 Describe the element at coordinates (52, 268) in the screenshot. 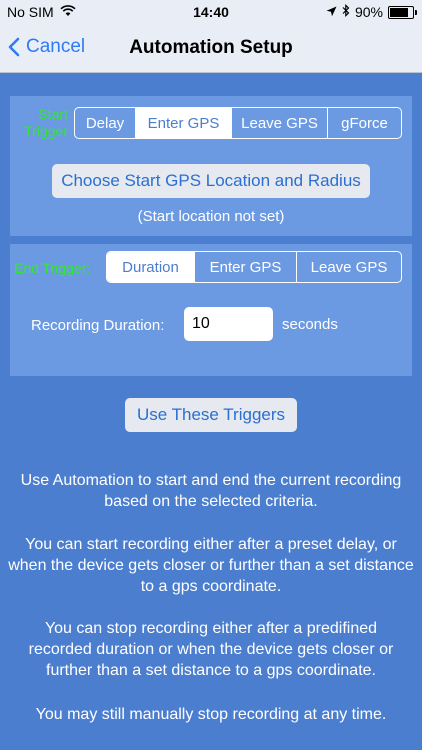

I see `end-trigger-label: End Trigger:` at that location.